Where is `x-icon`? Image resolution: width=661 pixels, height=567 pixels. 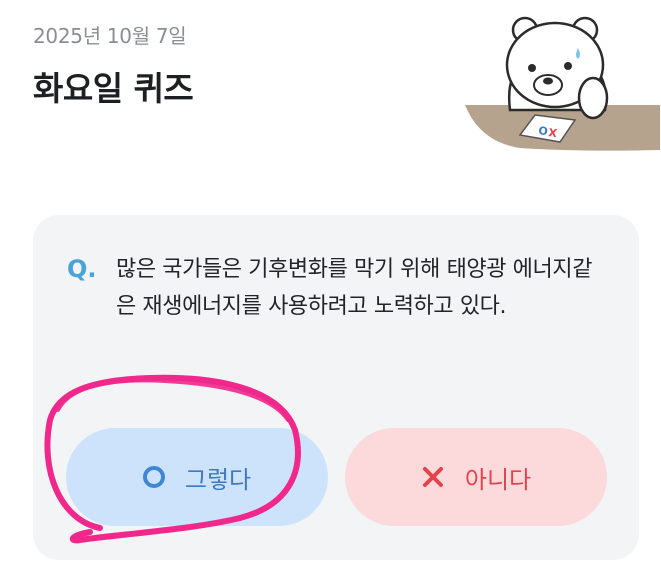
x-icon is located at coordinates (432, 477).